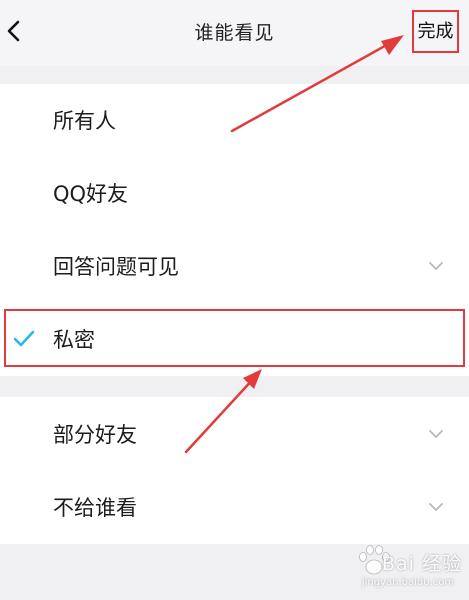  Describe the element at coordinates (24, 338) in the screenshot. I see `check-icon` at that location.